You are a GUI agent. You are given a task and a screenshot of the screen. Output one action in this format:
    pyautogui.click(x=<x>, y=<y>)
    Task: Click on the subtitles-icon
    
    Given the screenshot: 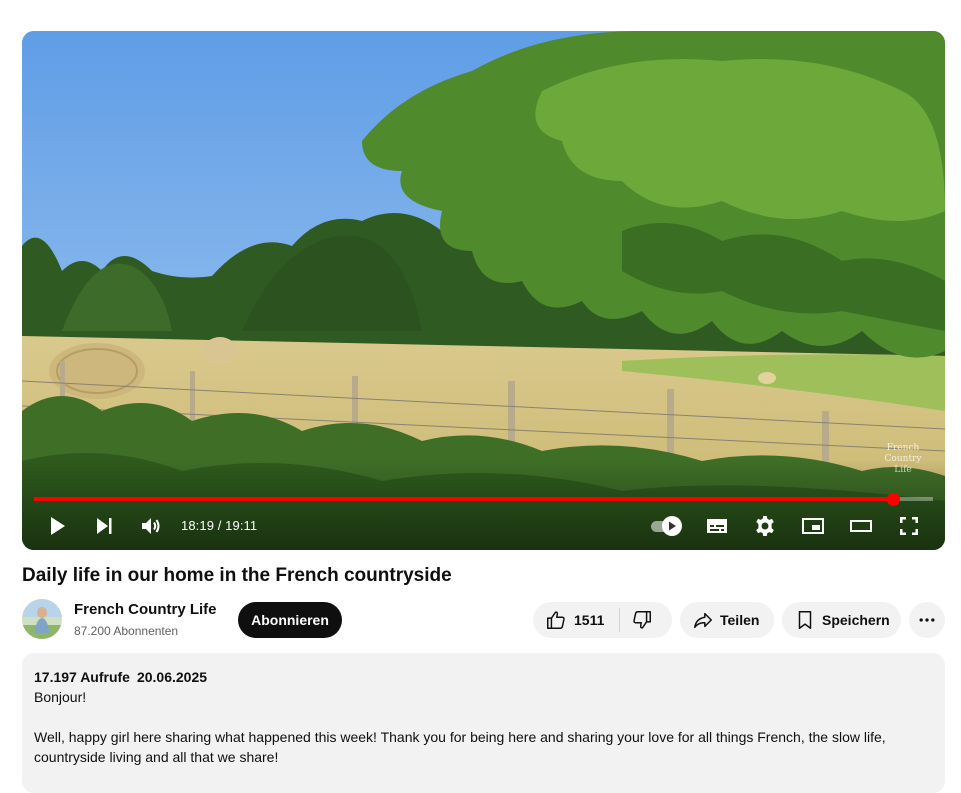 What is the action you would take?
    pyautogui.click(x=717, y=526)
    